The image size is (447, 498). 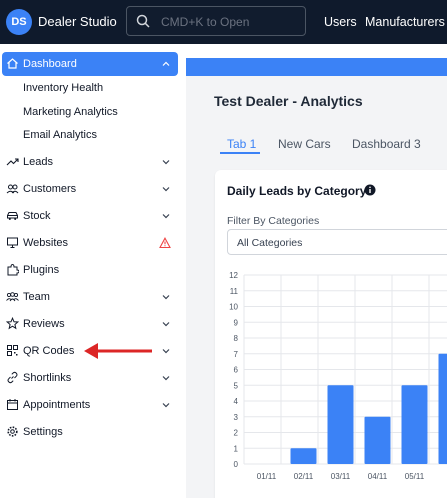 What do you see at coordinates (90, 432) in the screenshot?
I see `sidebar-item-settings: Settings` at bounding box center [90, 432].